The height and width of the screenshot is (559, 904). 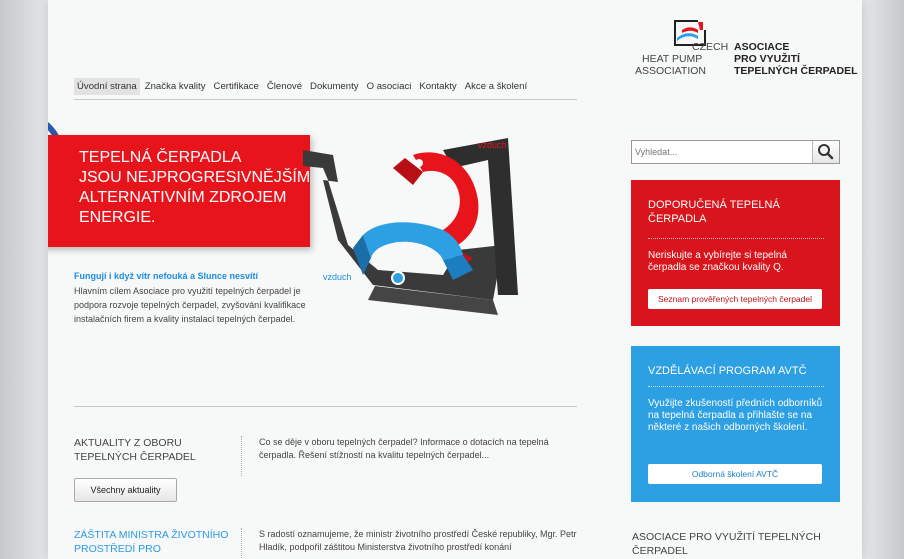 What do you see at coordinates (107, 86) in the screenshot?
I see `nav-item-home: Úvodní strana` at bounding box center [107, 86].